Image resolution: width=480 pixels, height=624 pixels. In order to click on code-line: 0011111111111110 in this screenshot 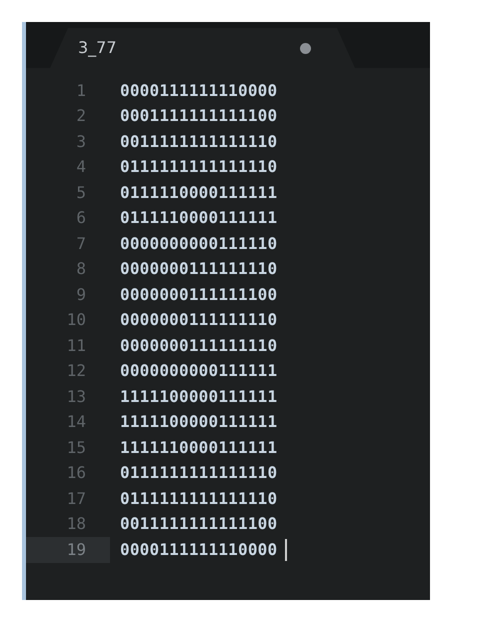, I will do `click(199, 141)`.